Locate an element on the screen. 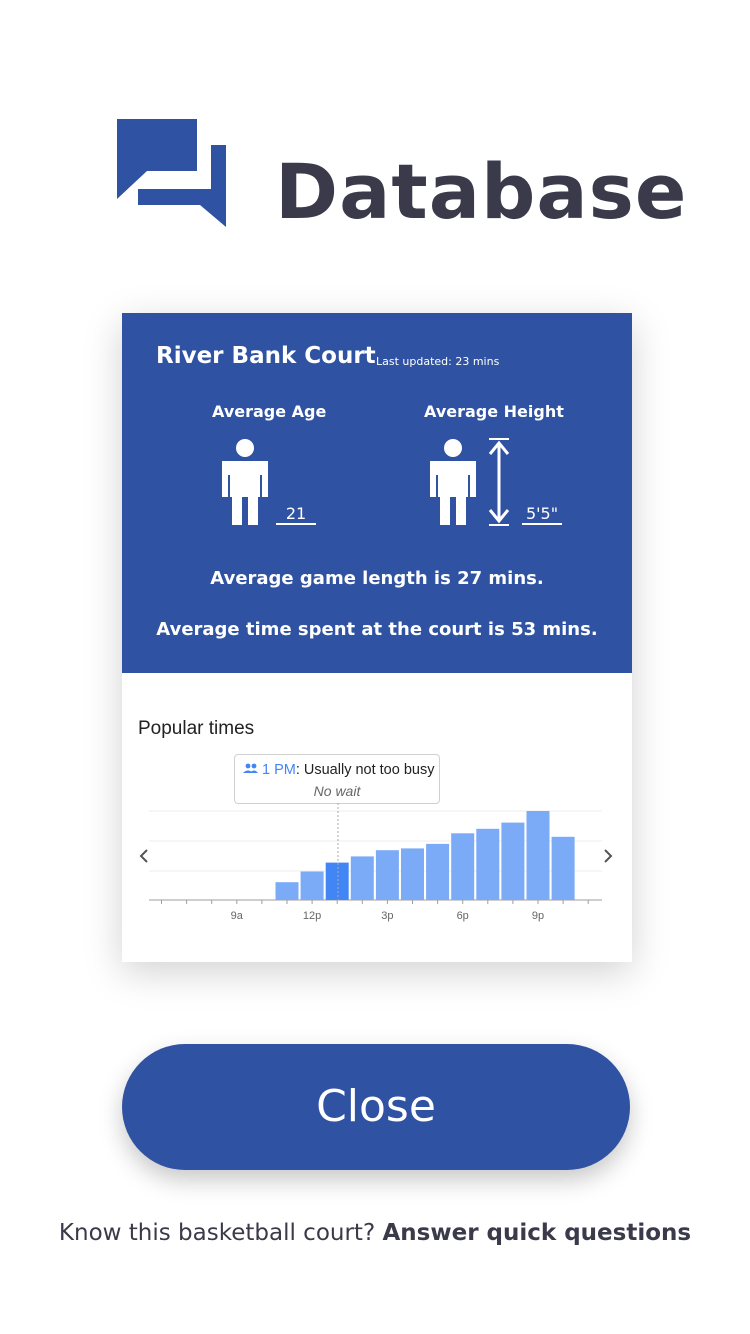 This screenshot has width=750, height=1334. footer-prompt: Know this basketball court? is located at coordinates (220, 1233).